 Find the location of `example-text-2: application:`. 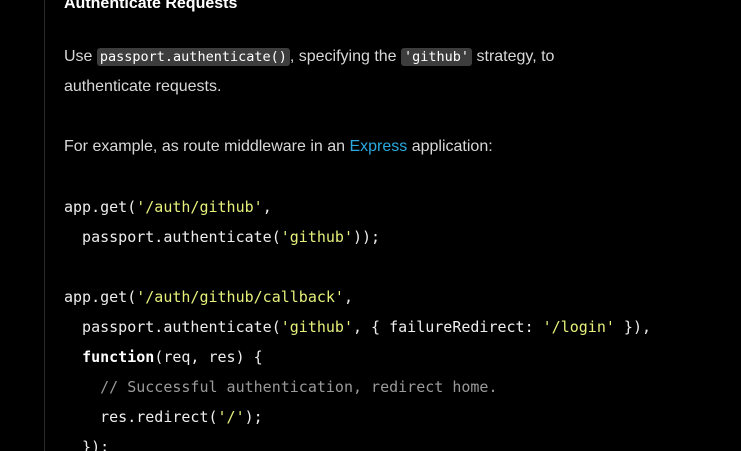

example-text-2: application: is located at coordinates (450, 146).